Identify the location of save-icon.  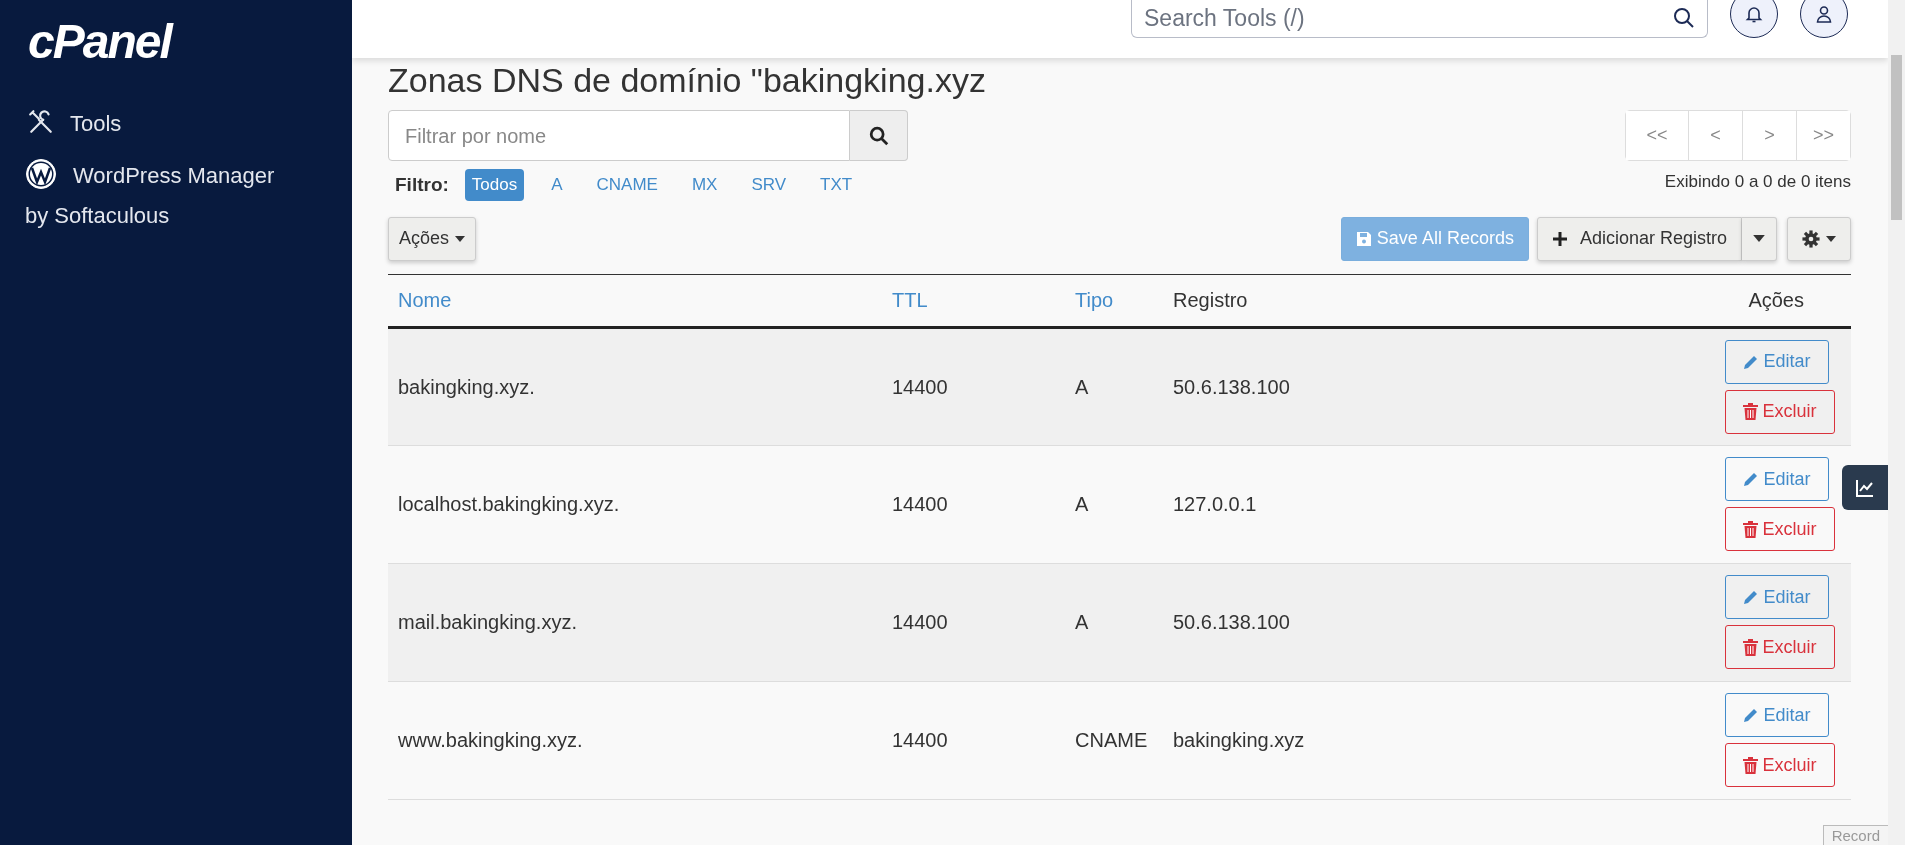
(1363, 238).